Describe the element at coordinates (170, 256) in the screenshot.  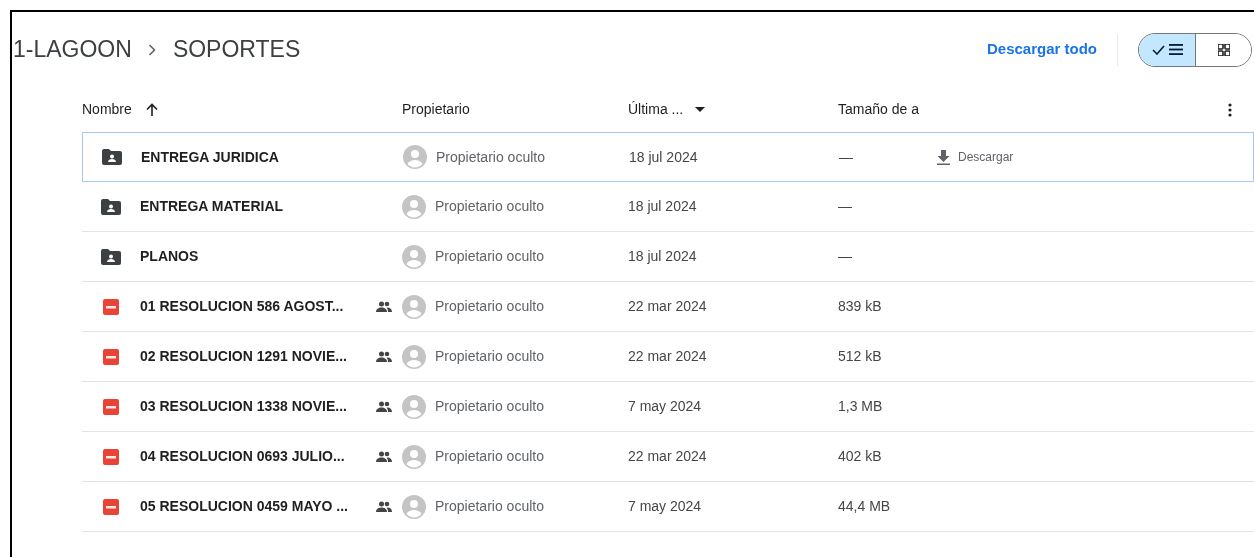
I see `file-name: PLANOS` at that location.